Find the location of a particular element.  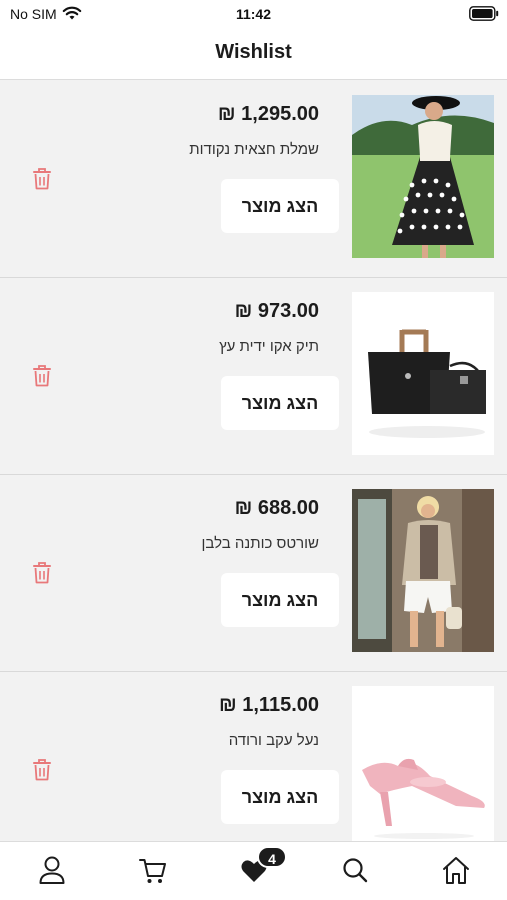

product-price: ₪ 688.00 is located at coordinates (276, 508).